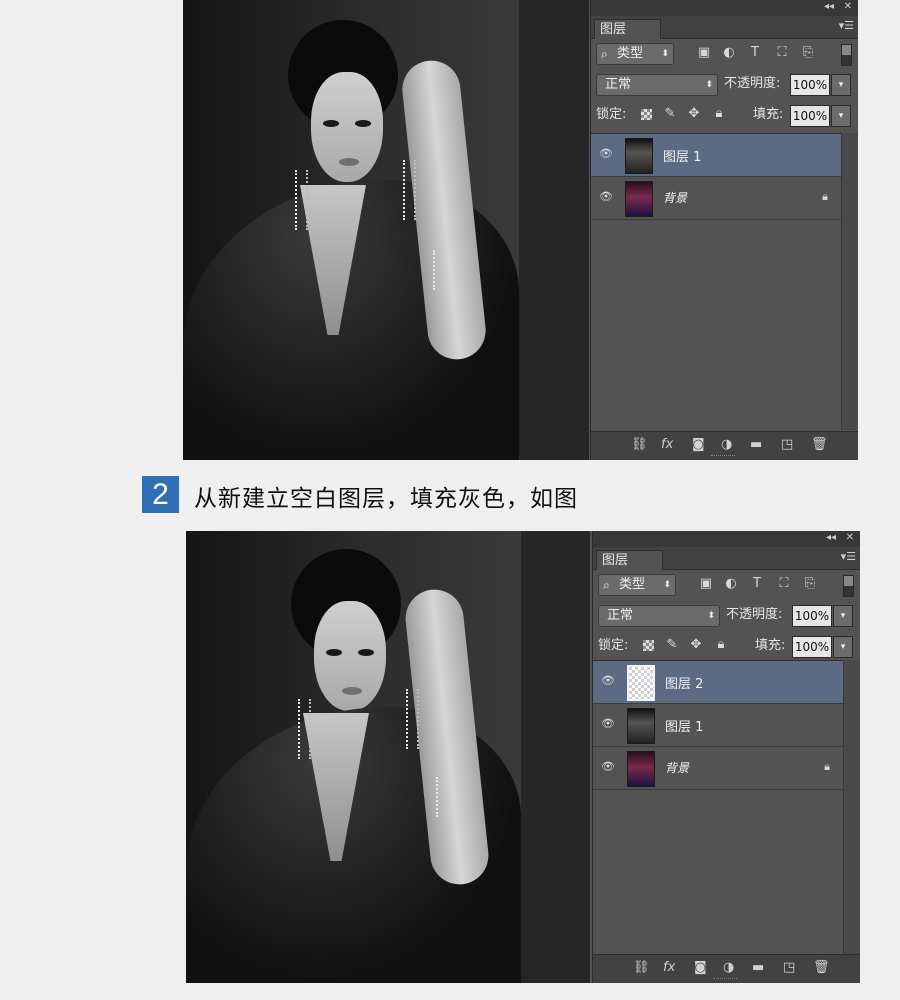 This screenshot has width=900, height=1000. I want to click on panel-bottom-bar: ⛓ fx ◙ ◑ ▬ ◳ 🗑︎, so click(724, 445).